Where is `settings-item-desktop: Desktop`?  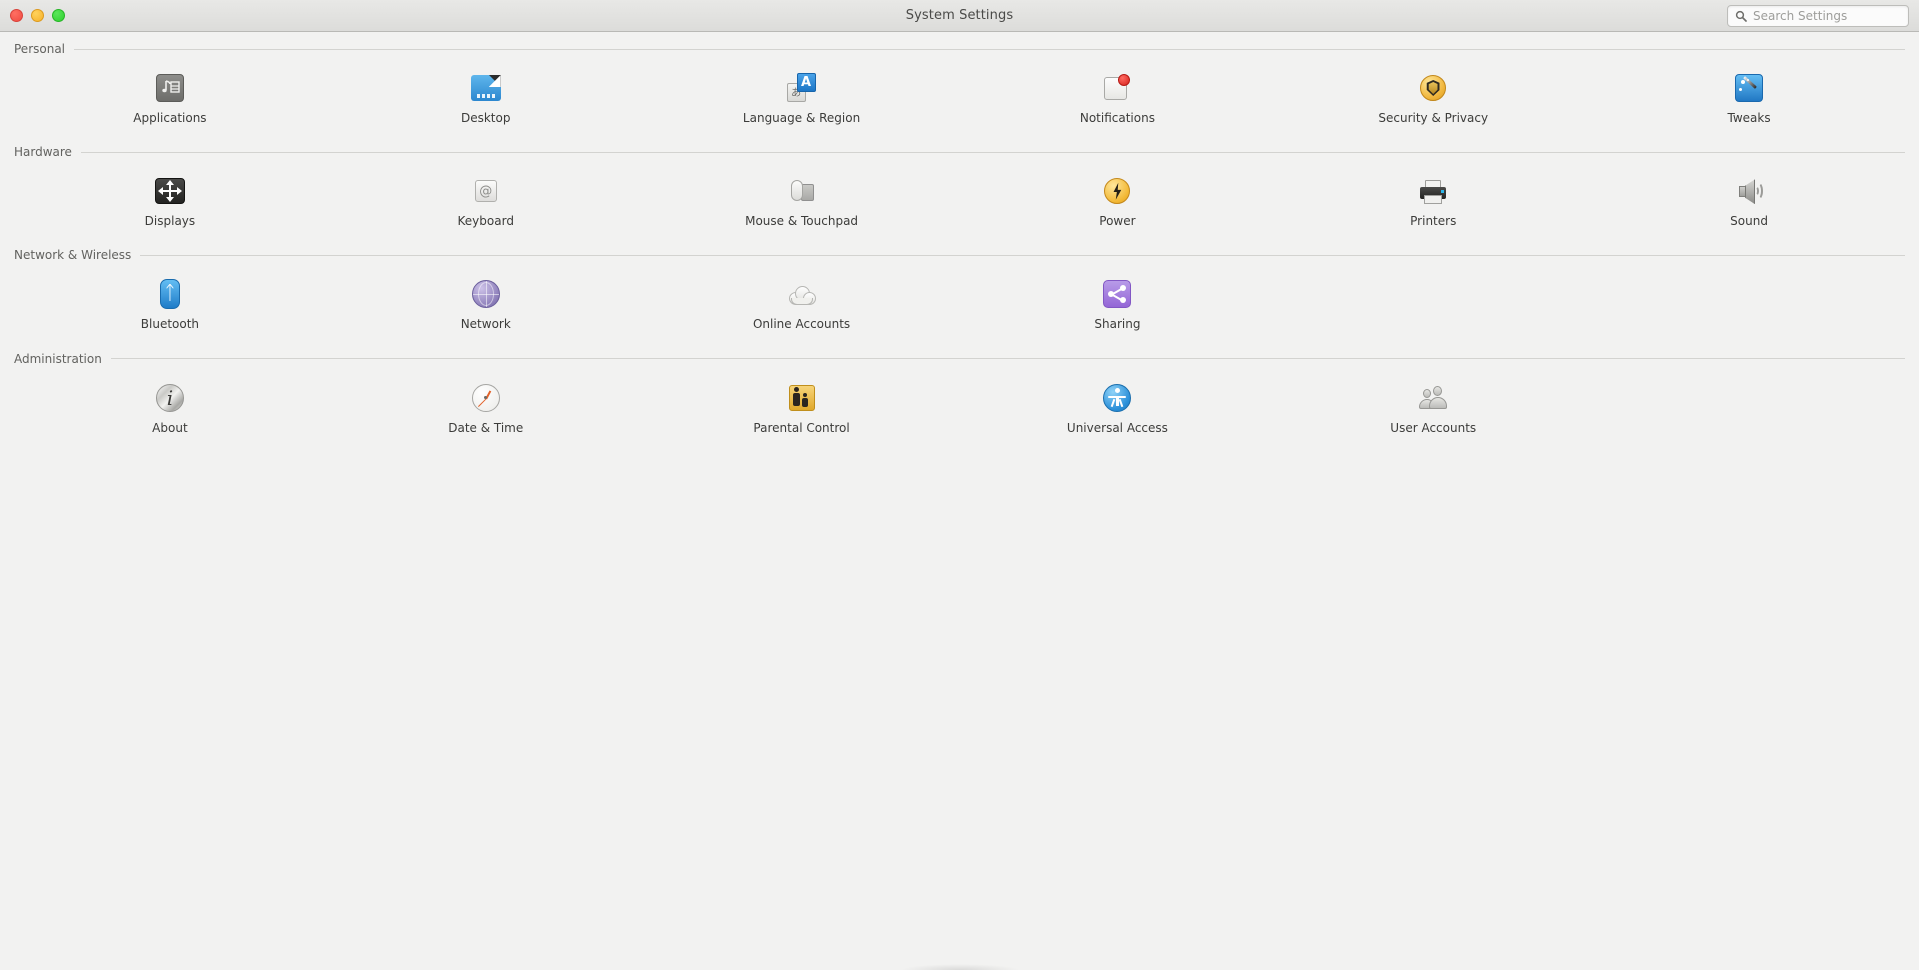 settings-item-desktop: Desktop is located at coordinates (486, 100).